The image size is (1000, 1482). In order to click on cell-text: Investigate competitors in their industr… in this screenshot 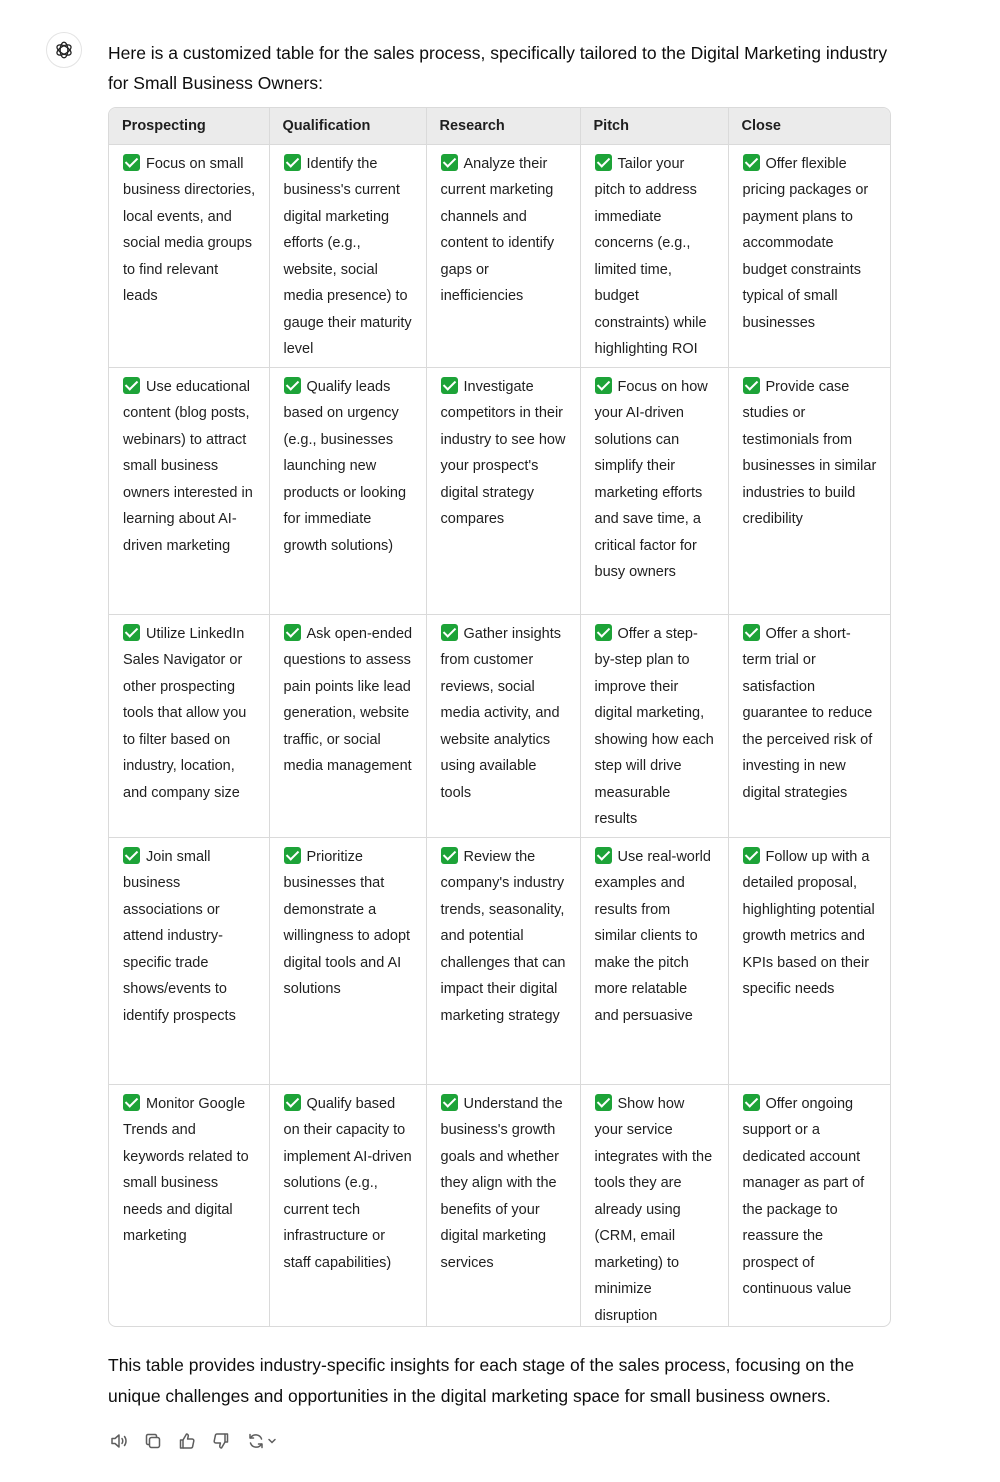, I will do `click(503, 453)`.